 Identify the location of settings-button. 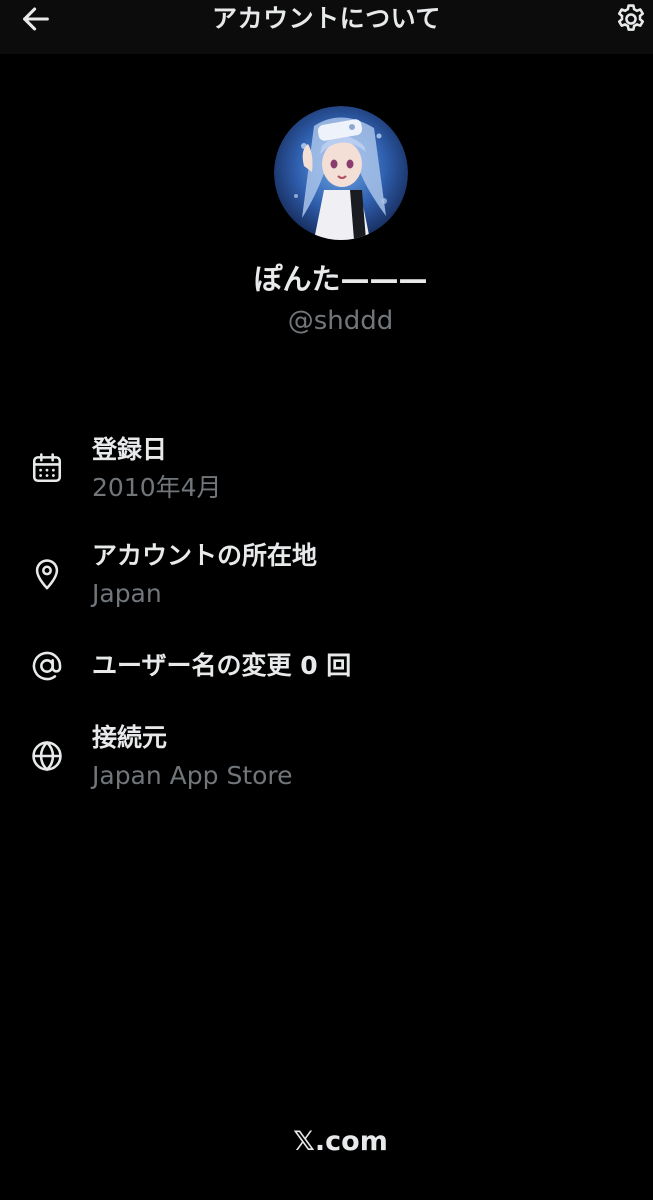
(631, 19).